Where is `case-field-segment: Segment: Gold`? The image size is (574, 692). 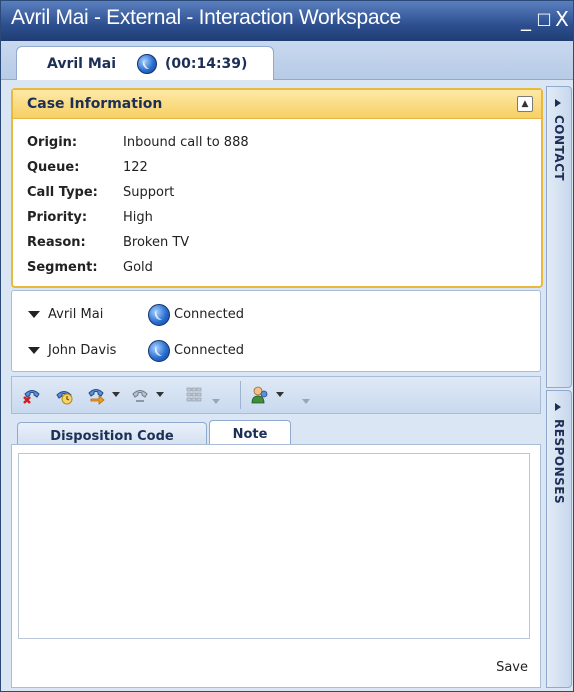 case-field-segment: Segment: Gold is located at coordinates (90, 267).